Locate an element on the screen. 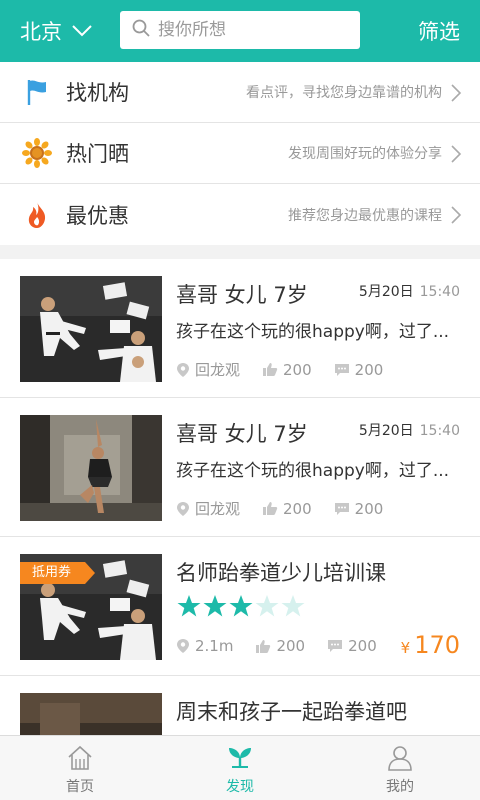 This screenshot has height=800, width=480. distance-meta: 2.1m is located at coordinates (204, 646).